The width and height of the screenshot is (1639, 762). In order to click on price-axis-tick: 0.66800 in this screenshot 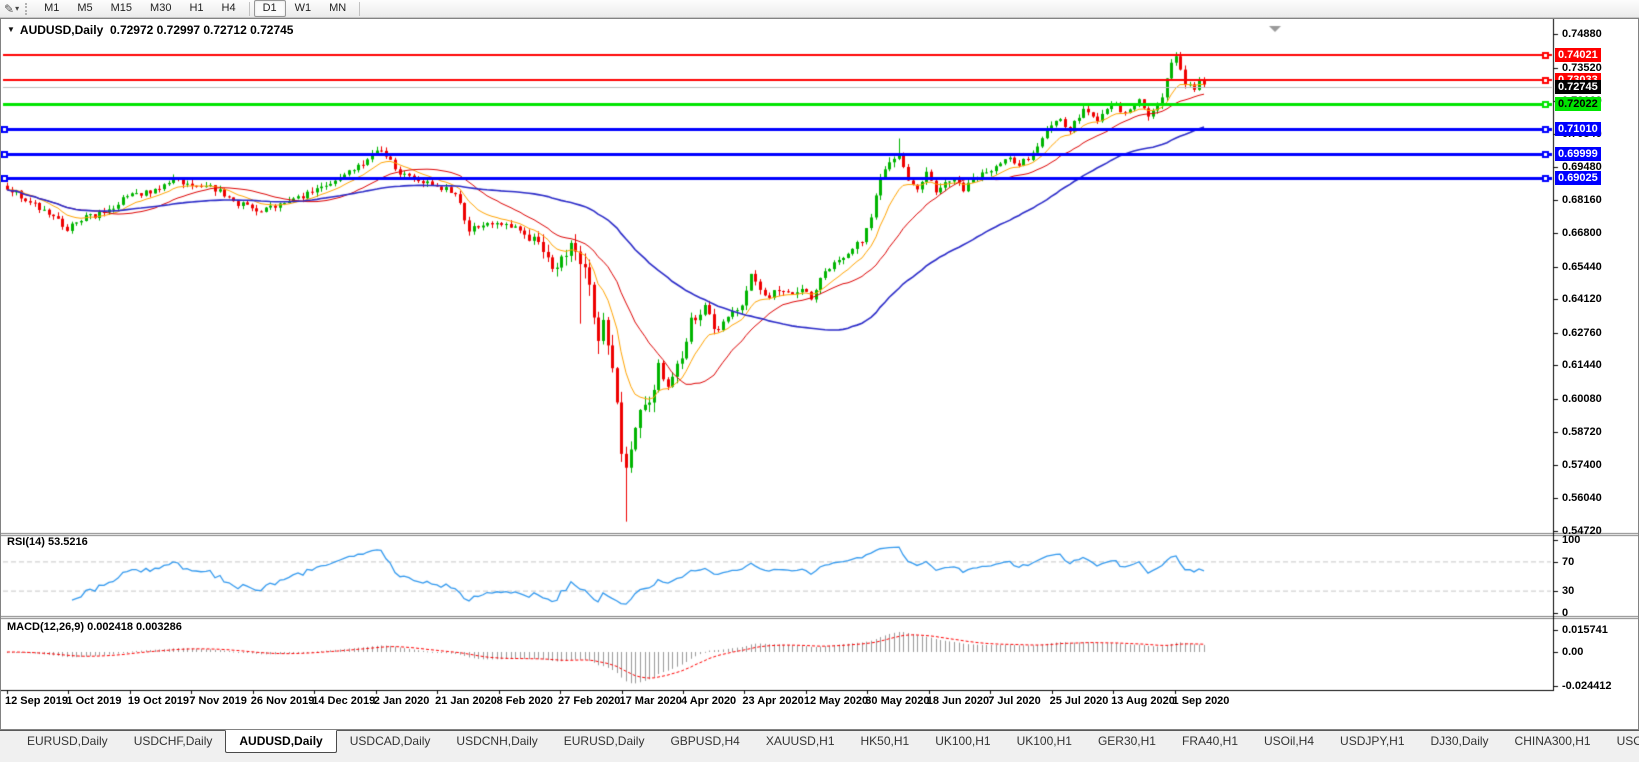, I will do `click(1582, 233)`.